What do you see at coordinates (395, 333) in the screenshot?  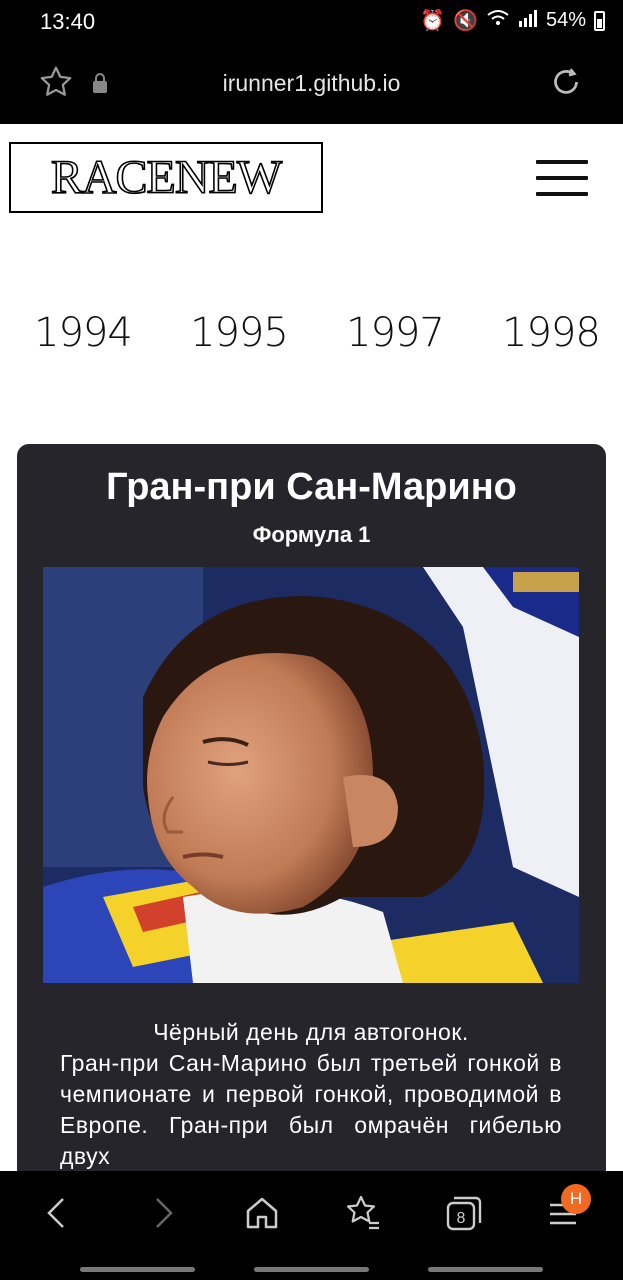 I see `year-link-1997: 1997` at bounding box center [395, 333].